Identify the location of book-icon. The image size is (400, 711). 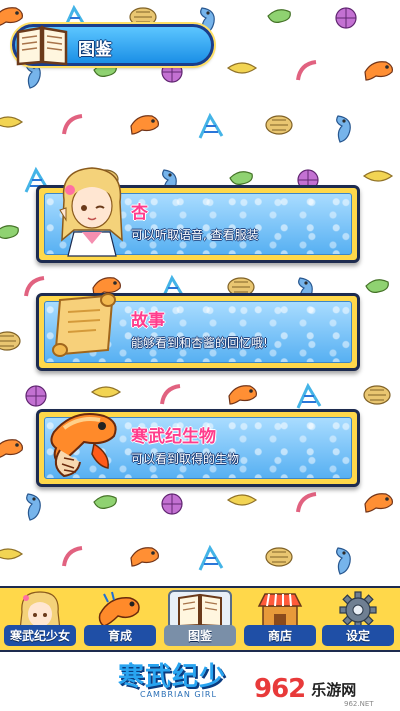
(200, 610).